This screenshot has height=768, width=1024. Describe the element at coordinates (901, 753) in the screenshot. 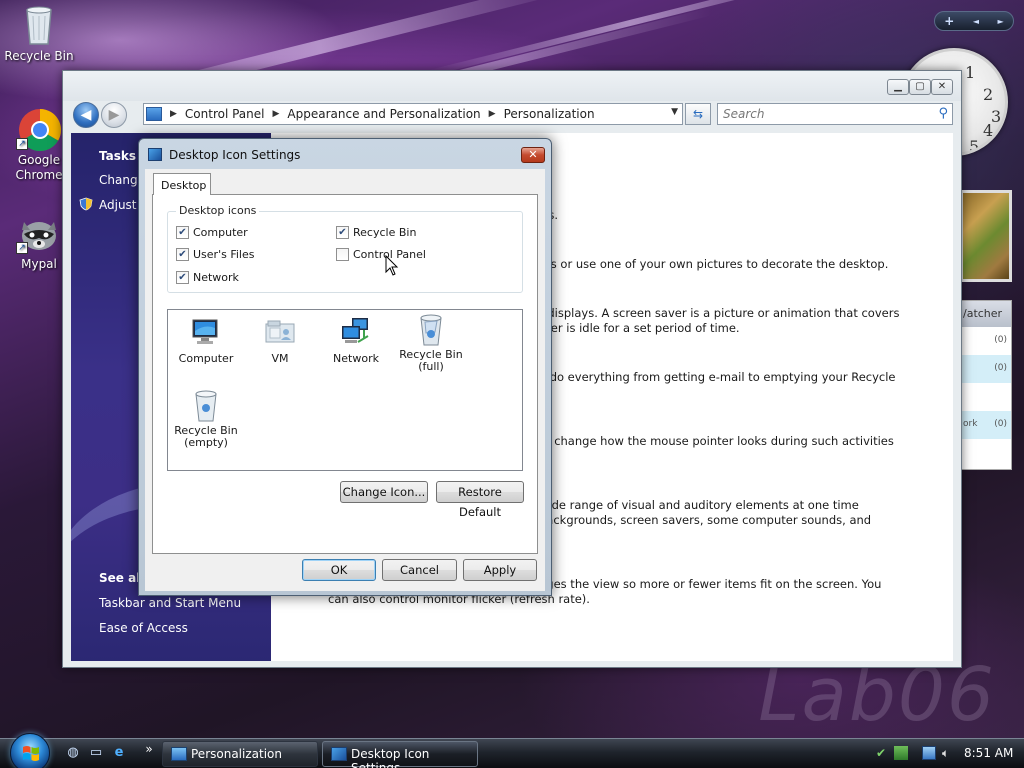

I see `security-center-icon` at that location.